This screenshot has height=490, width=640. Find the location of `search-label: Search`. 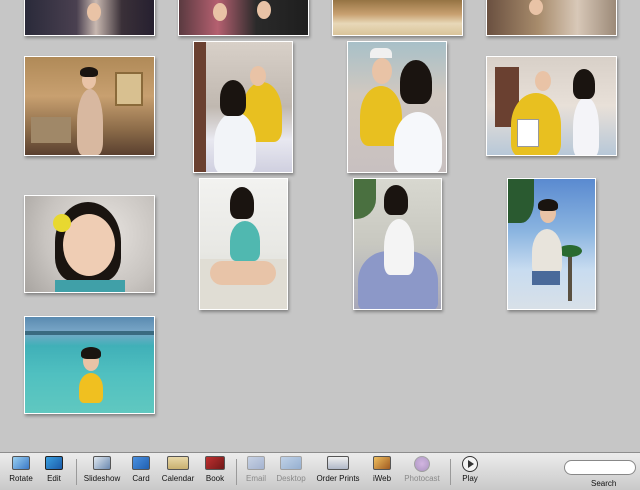

search-label: Search is located at coordinates (604, 483).